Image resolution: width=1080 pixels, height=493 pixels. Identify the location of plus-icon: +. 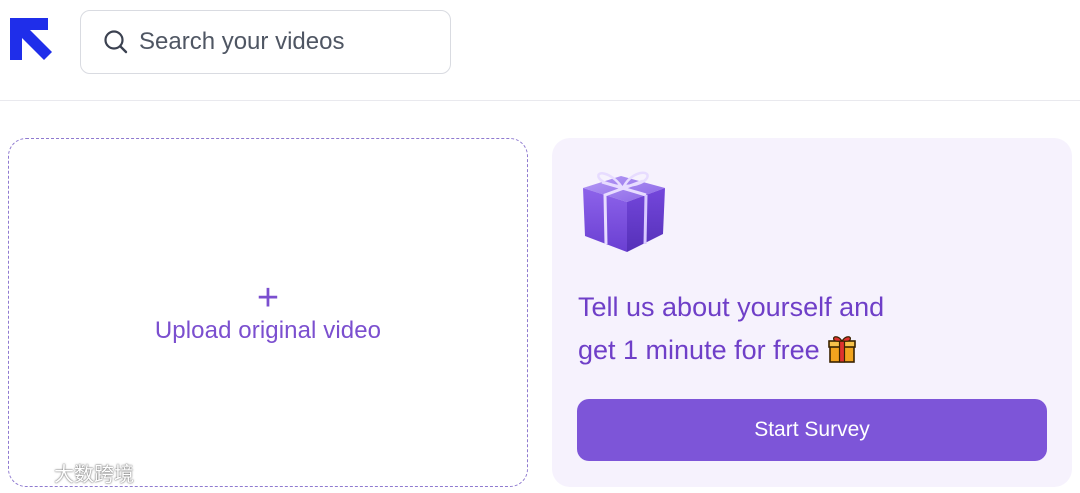
(268, 297).